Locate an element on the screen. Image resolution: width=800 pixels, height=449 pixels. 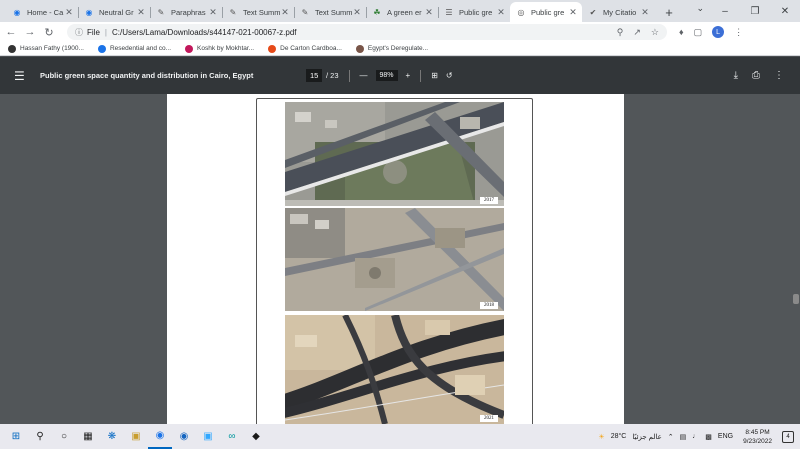
browser-tab: ◎ Public gre ✕ is located at coordinates (546, 12).